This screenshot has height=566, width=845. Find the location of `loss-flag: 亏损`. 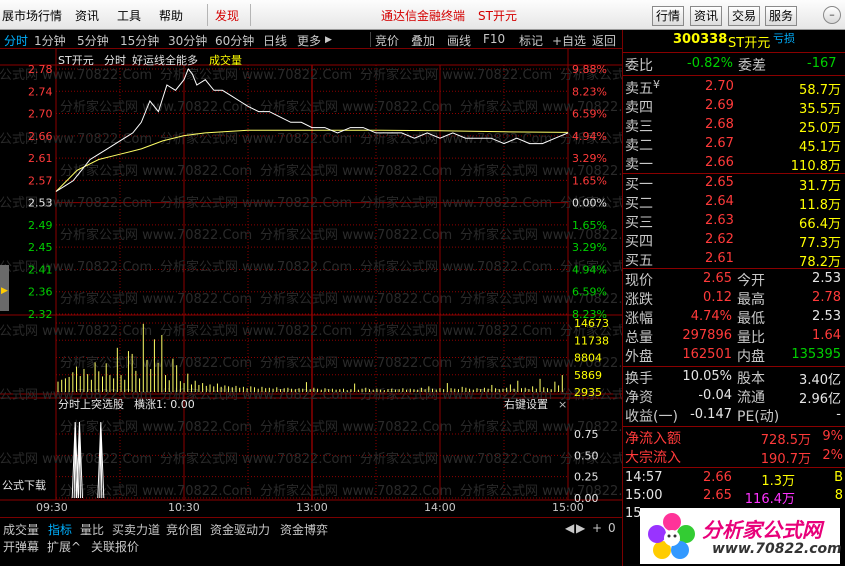

loss-flag: 亏损 is located at coordinates (784, 38).